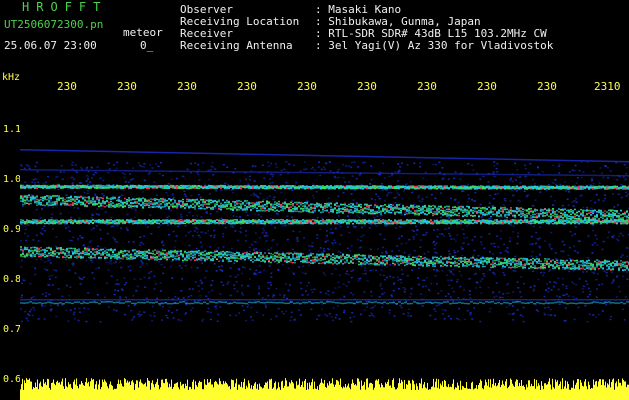 The image size is (629, 400). Describe the element at coordinates (607, 86) in the screenshot. I see `x-tick-label: 2310` at that location.